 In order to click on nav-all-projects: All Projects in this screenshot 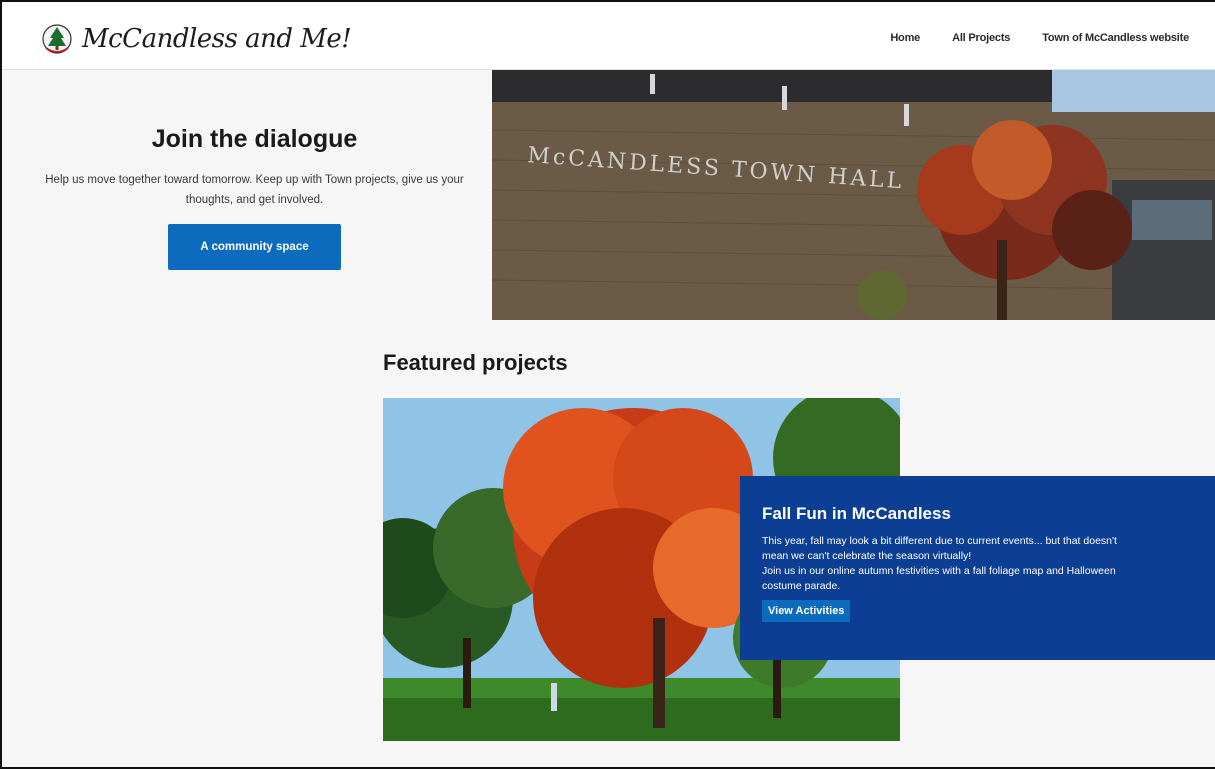, I will do `click(981, 38)`.